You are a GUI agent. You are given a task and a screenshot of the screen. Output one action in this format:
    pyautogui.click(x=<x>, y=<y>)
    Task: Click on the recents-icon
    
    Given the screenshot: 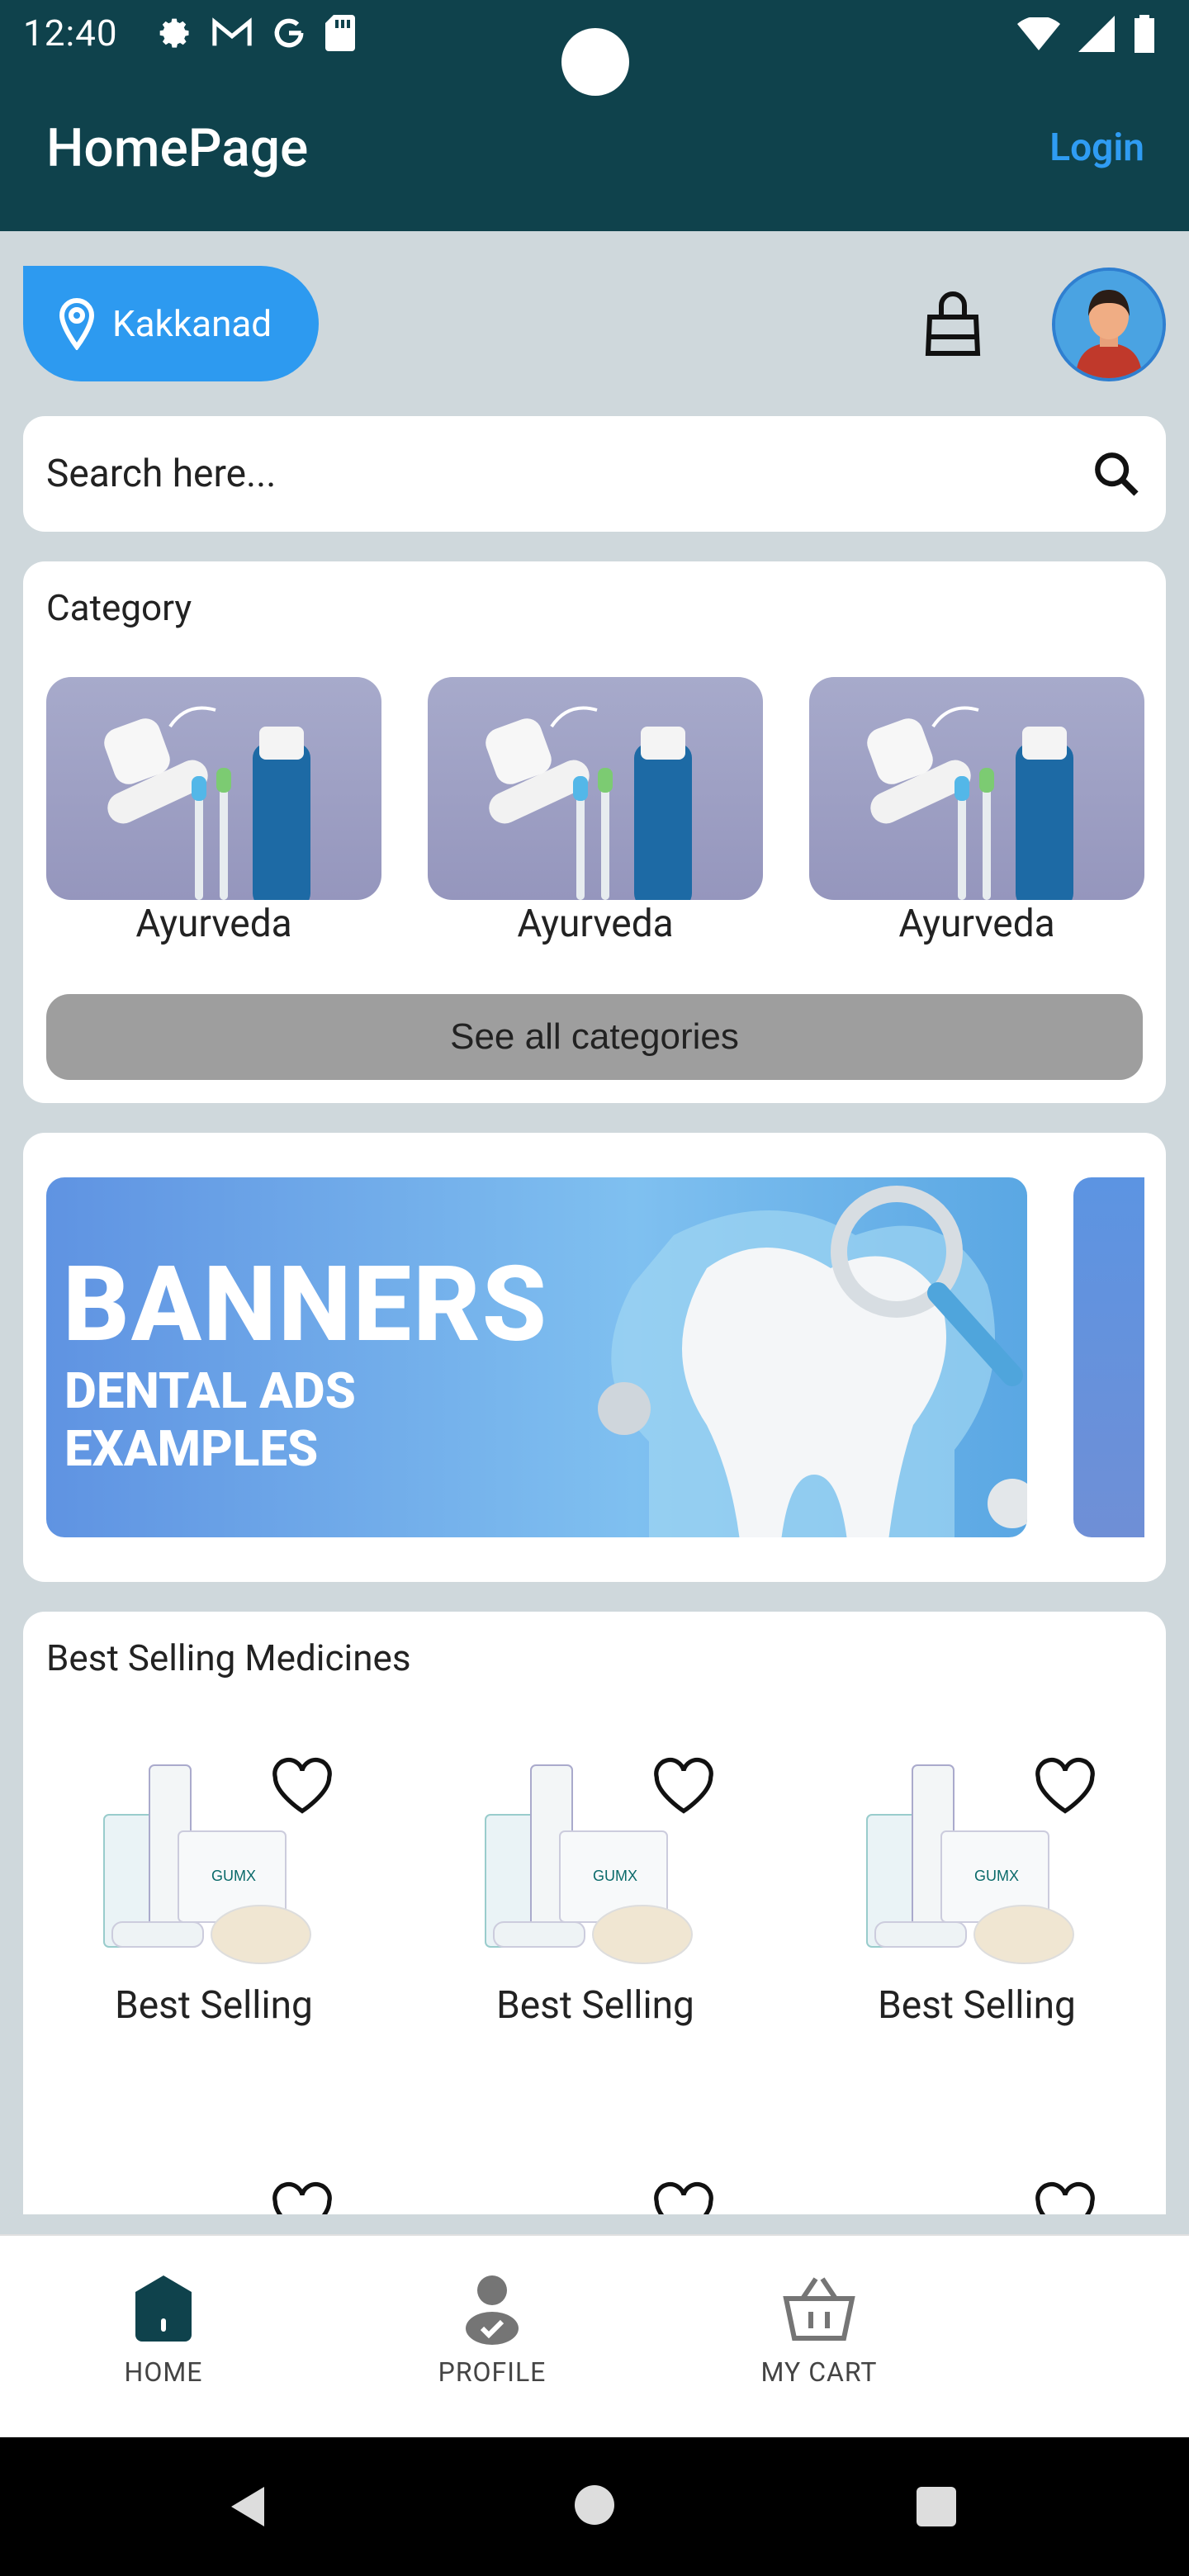 What is the action you would take?
    pyautogui.click(x=936, y=2506)
    